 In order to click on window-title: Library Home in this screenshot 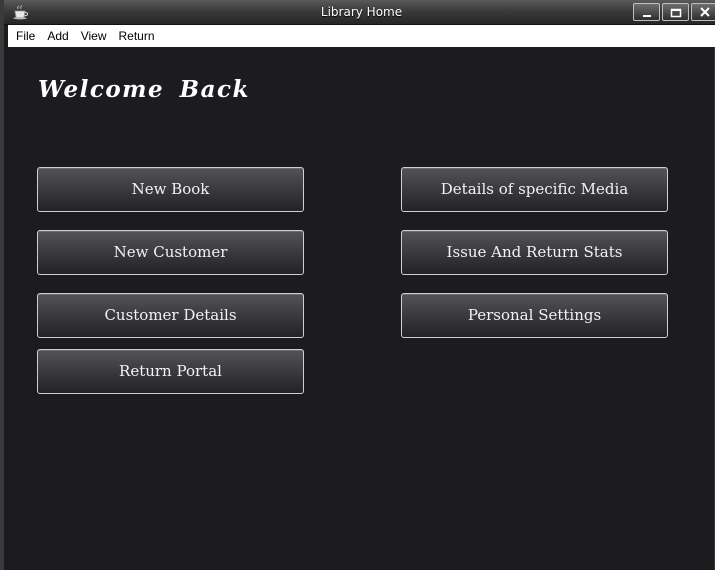, I will do `click(361, 12)`.